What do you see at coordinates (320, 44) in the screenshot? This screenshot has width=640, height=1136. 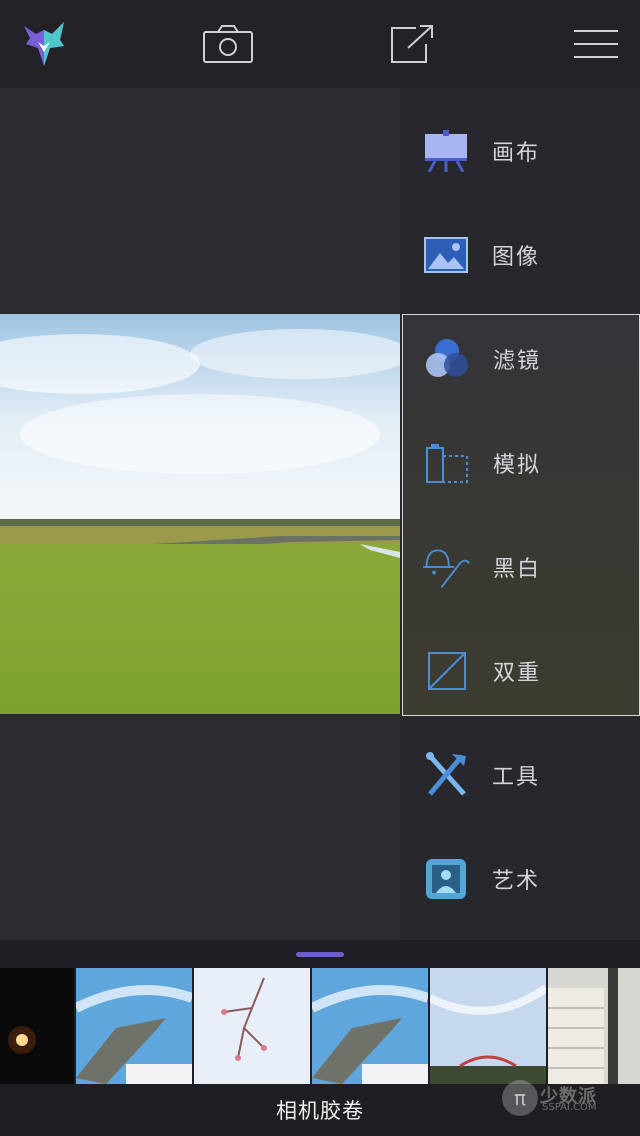 I see `top-toolbar` at bounding box center [320, 44].